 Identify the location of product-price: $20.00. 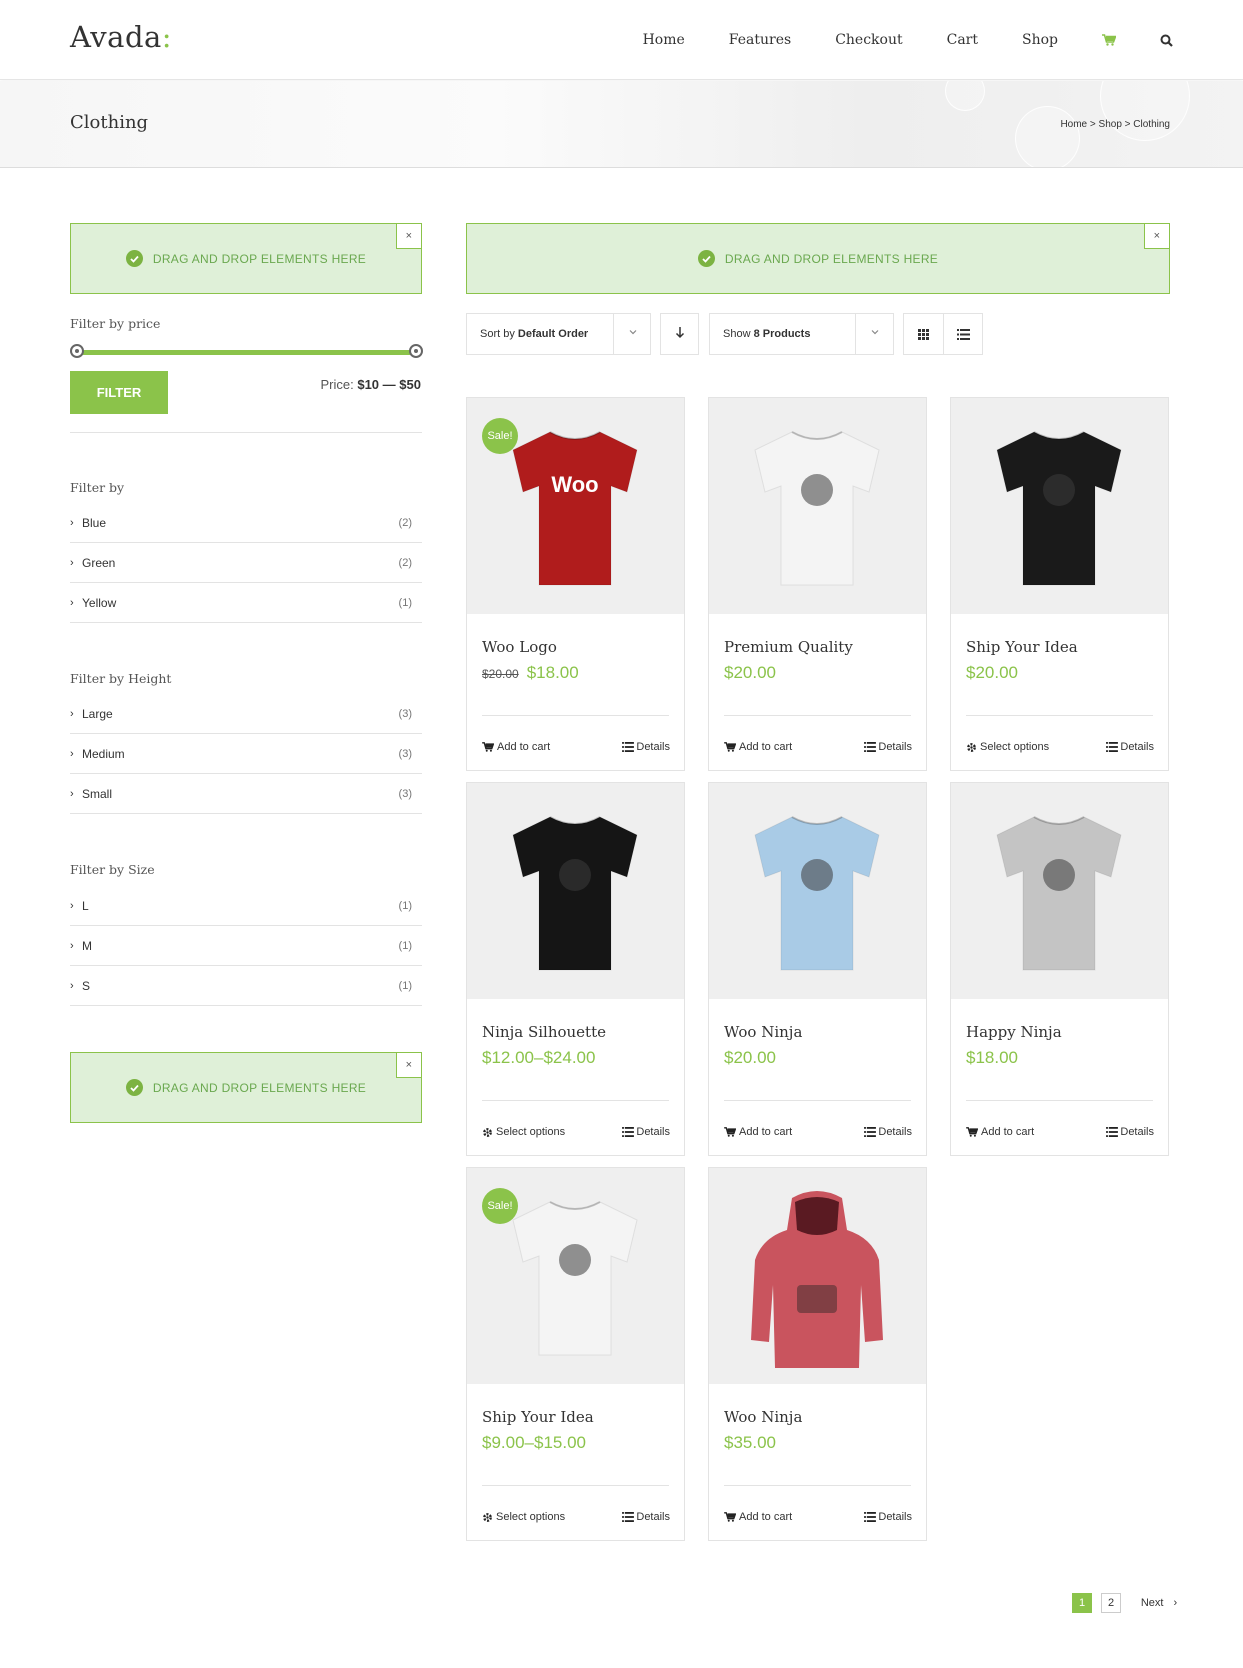
(992, 673).